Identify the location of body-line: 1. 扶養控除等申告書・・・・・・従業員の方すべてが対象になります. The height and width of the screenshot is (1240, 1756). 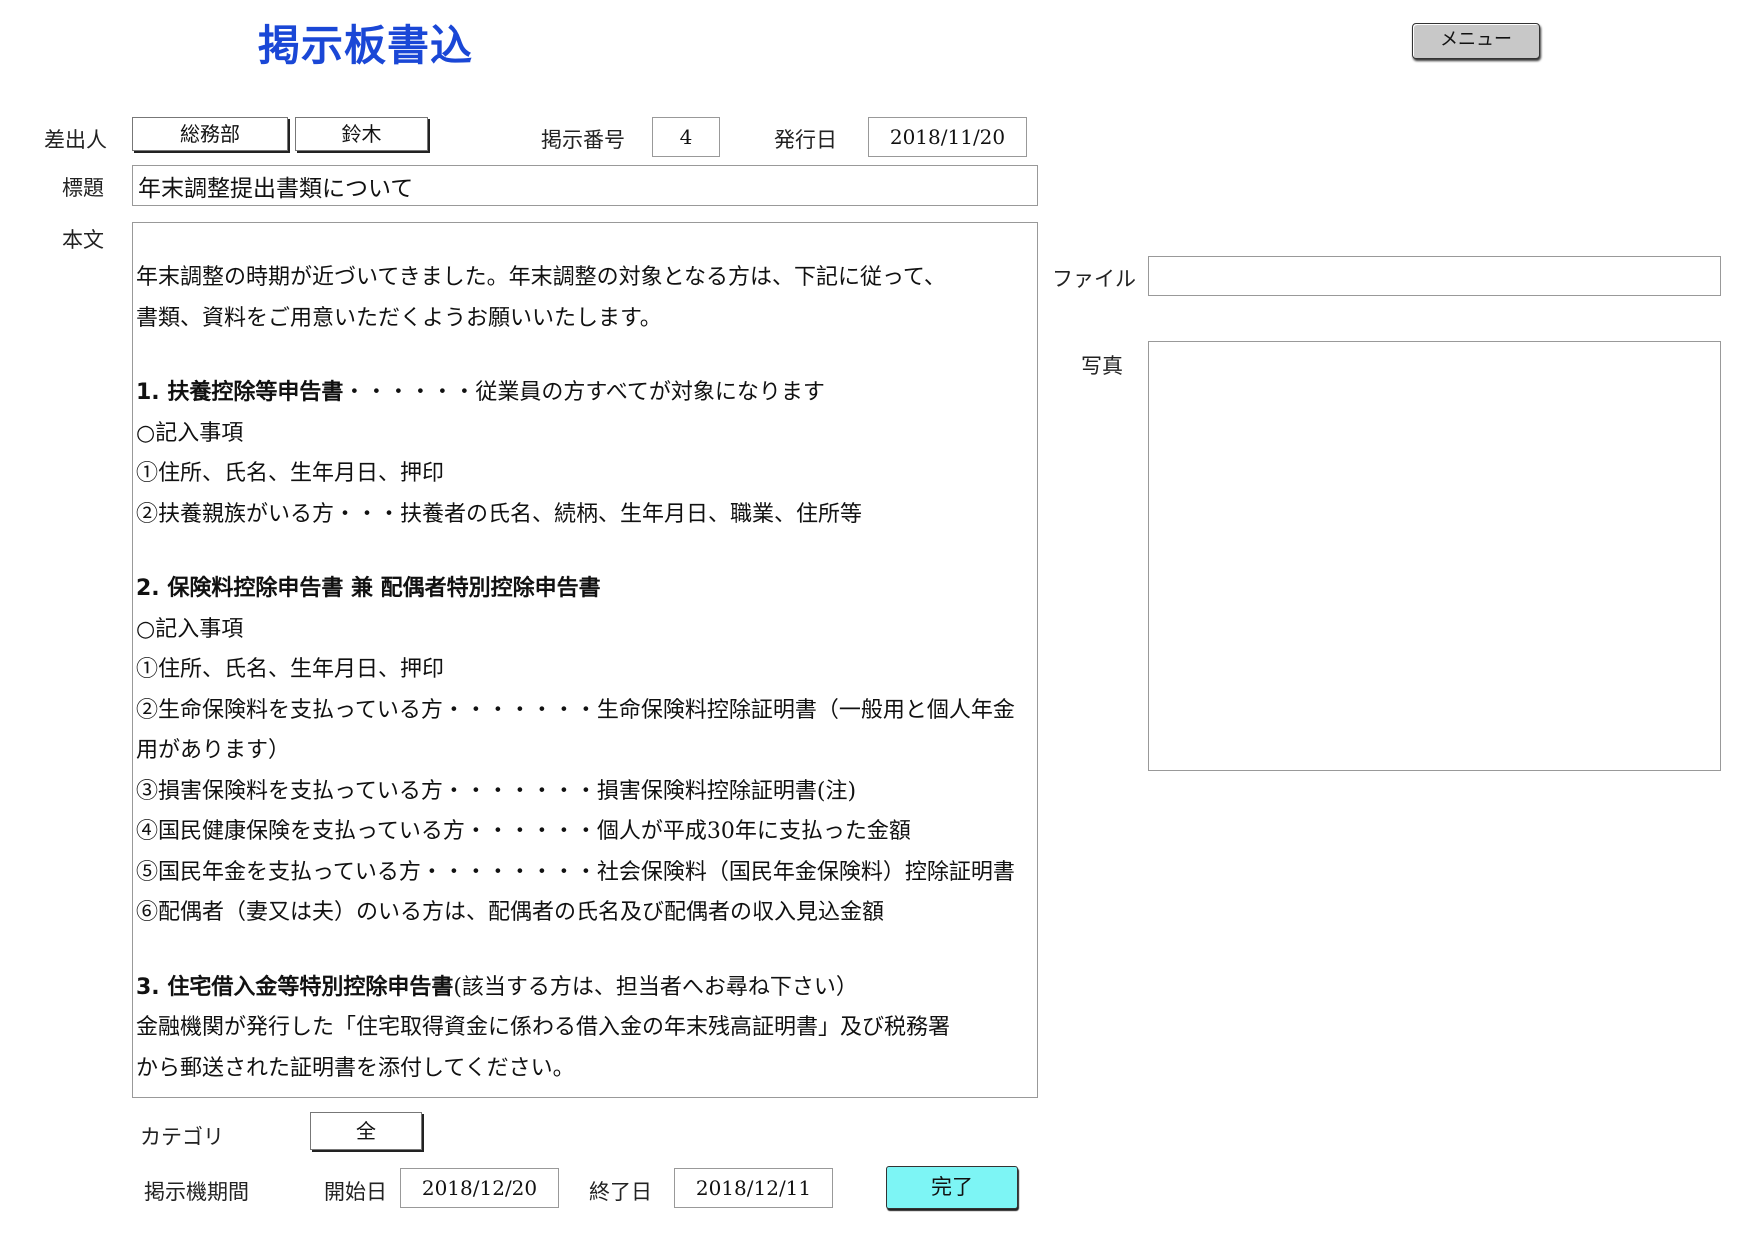
(480, 392).